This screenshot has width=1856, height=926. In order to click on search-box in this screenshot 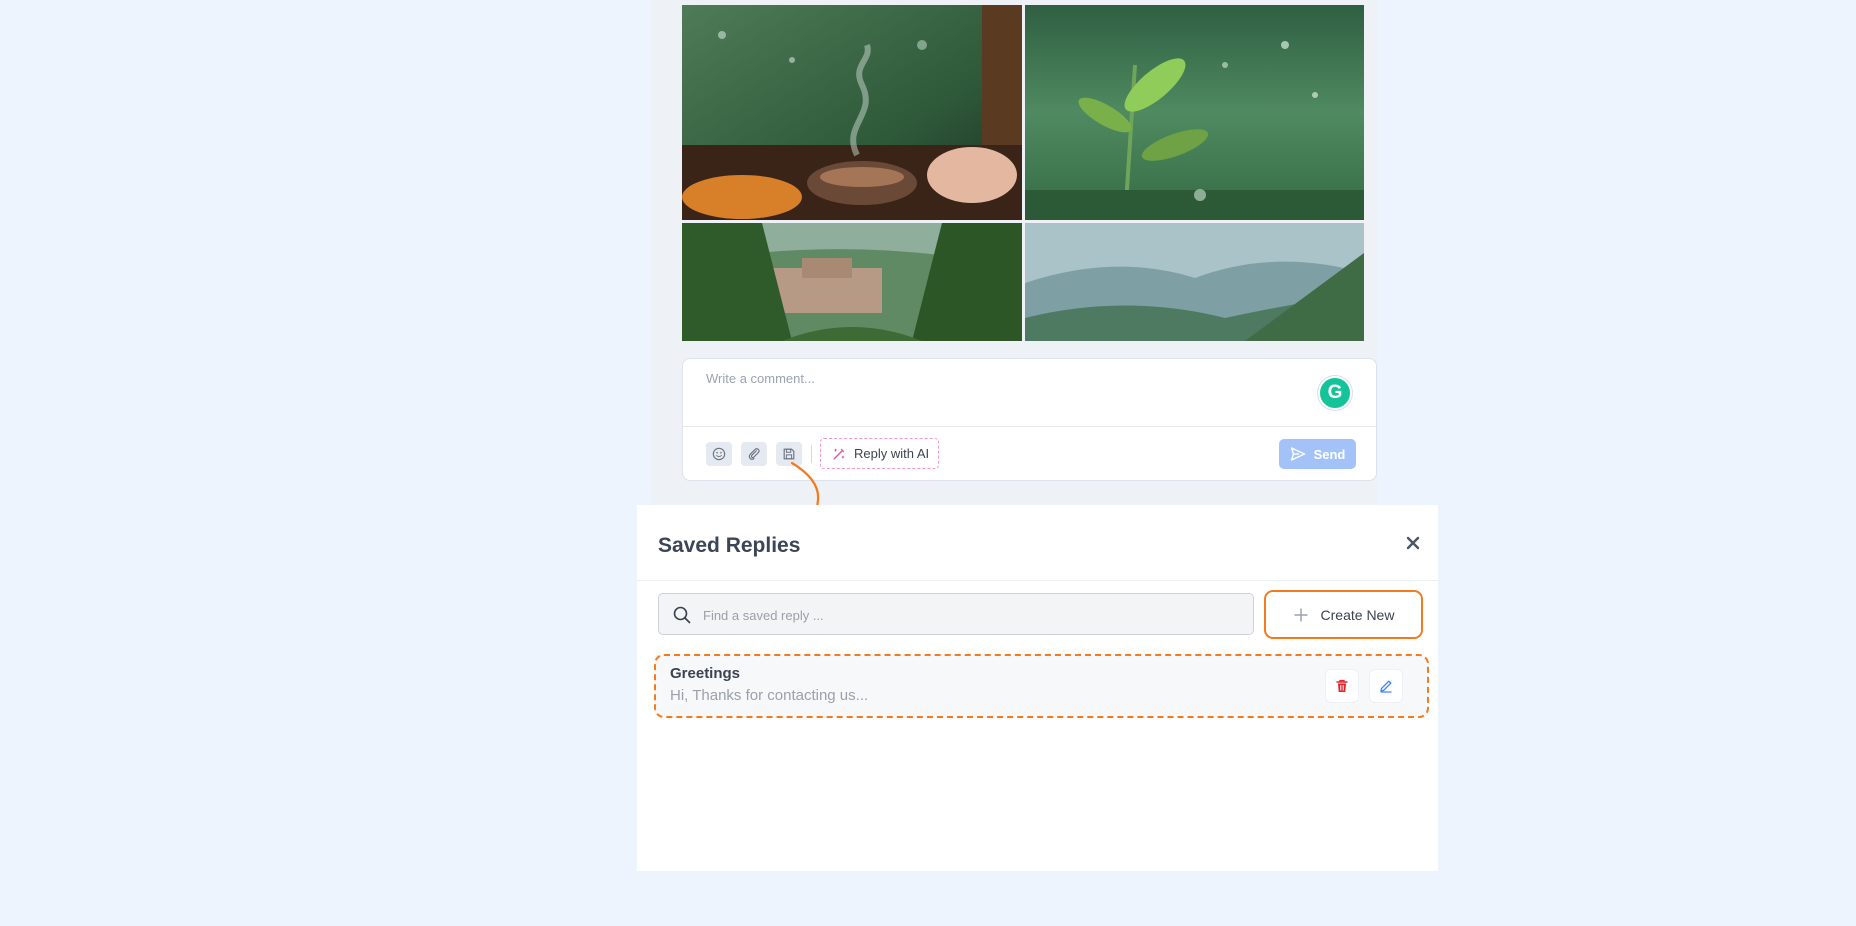, I will do `click(956, 614)`.